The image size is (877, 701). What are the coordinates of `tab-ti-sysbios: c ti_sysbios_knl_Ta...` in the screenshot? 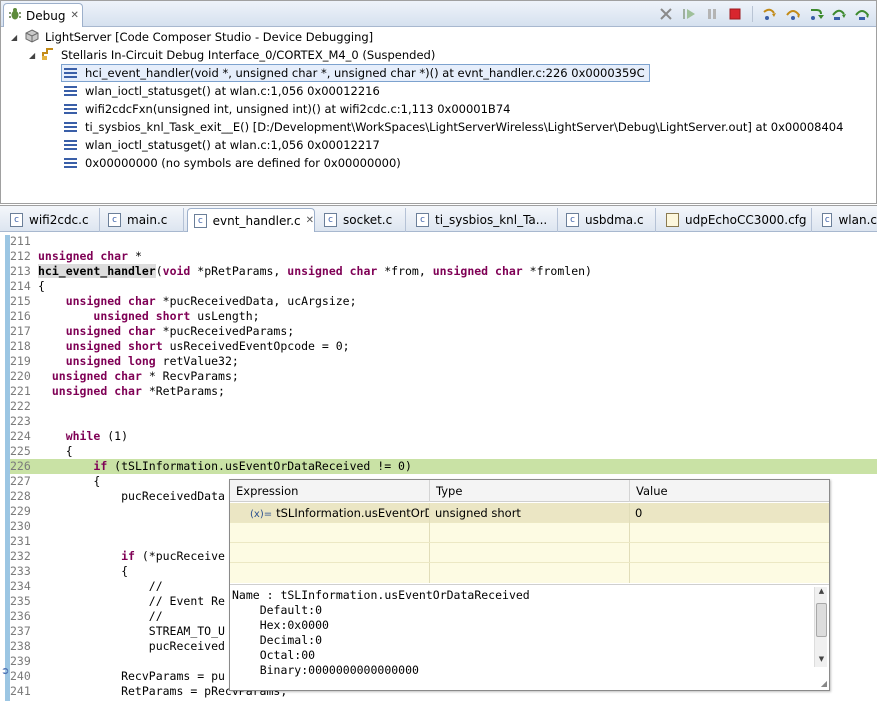 It's located at (484, 220).